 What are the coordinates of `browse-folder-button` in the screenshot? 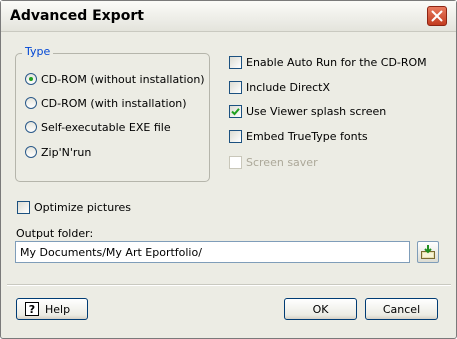 It's located at (428, 252).